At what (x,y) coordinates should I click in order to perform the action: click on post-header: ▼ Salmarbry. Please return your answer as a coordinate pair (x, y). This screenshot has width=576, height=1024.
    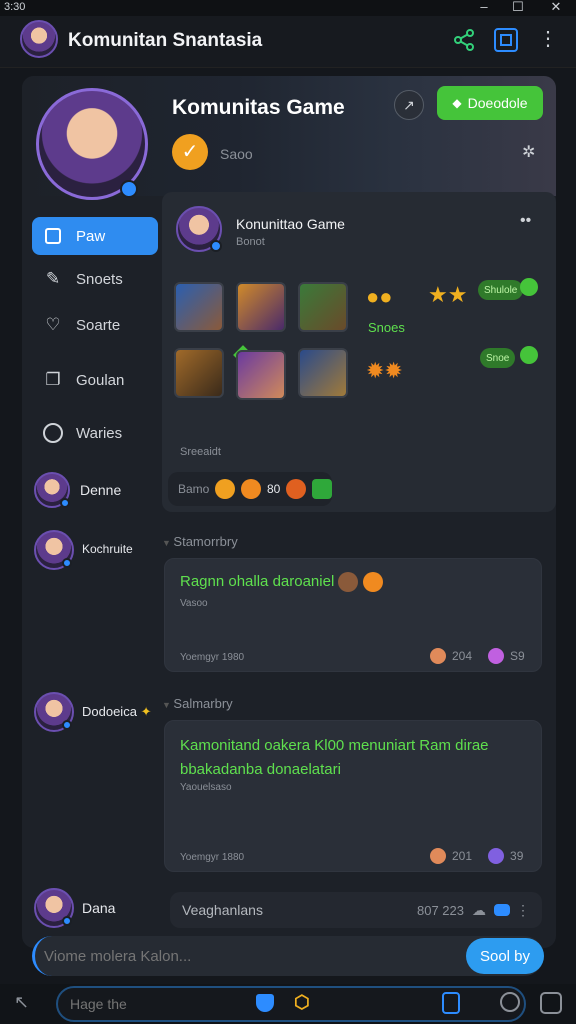
    Looking at the image, I should click on (197, 703).